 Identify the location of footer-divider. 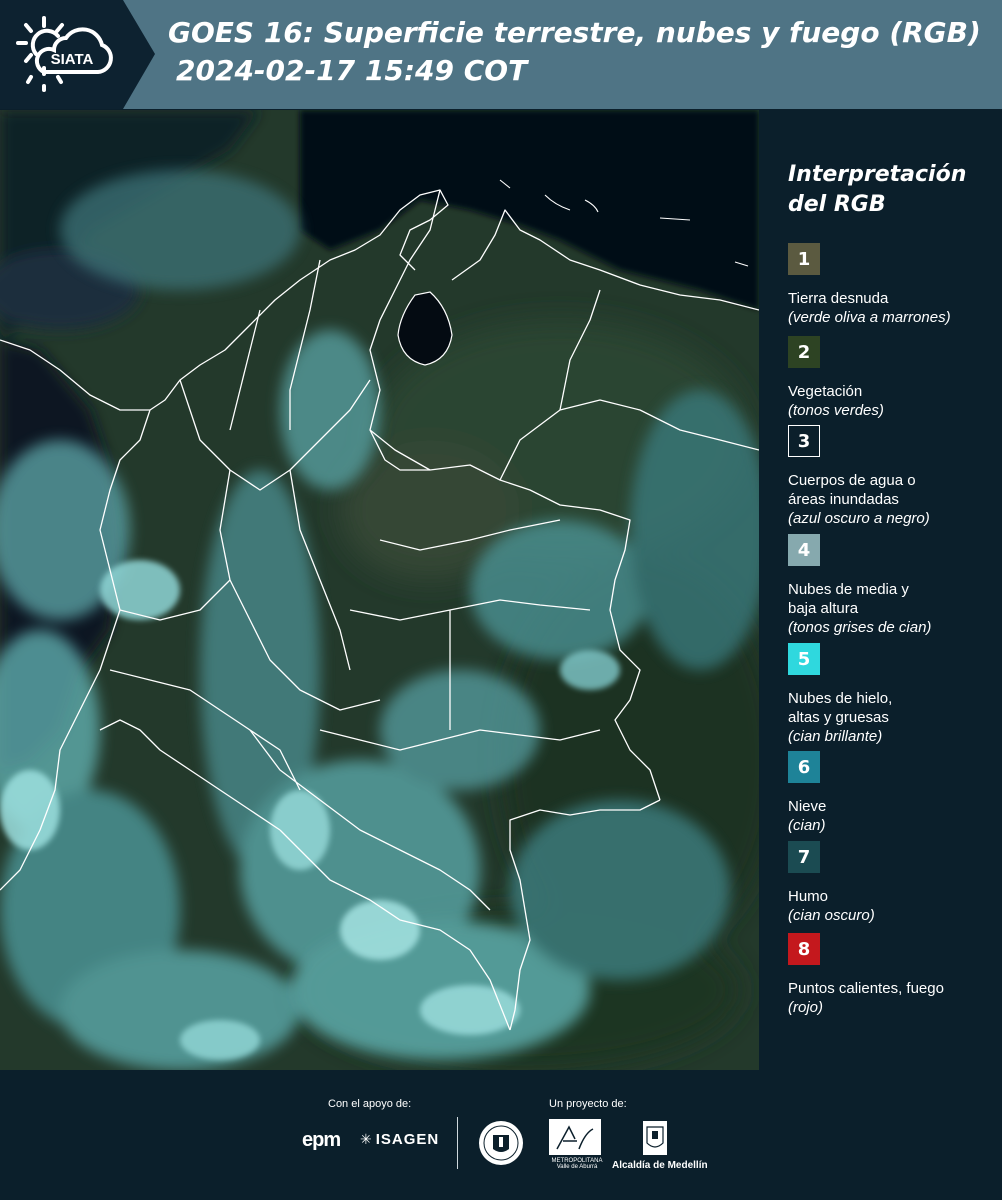
(457, 1143).